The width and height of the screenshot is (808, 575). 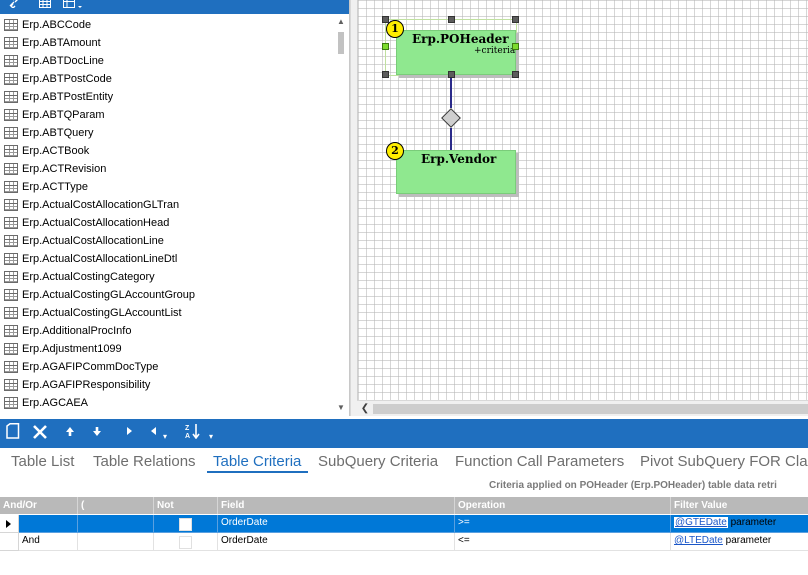 I want to click on scroll-left-icon: ❮, so click(x=365, y=409).